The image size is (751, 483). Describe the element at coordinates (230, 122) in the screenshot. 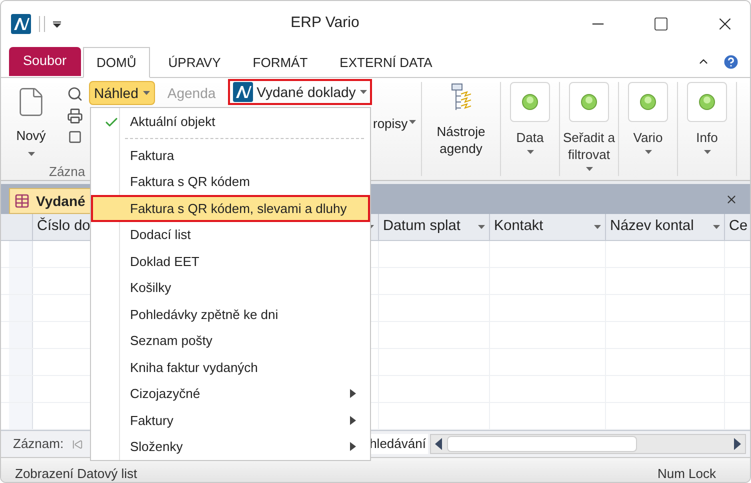

I see `menu-item: Aktuální objekt` at that location.